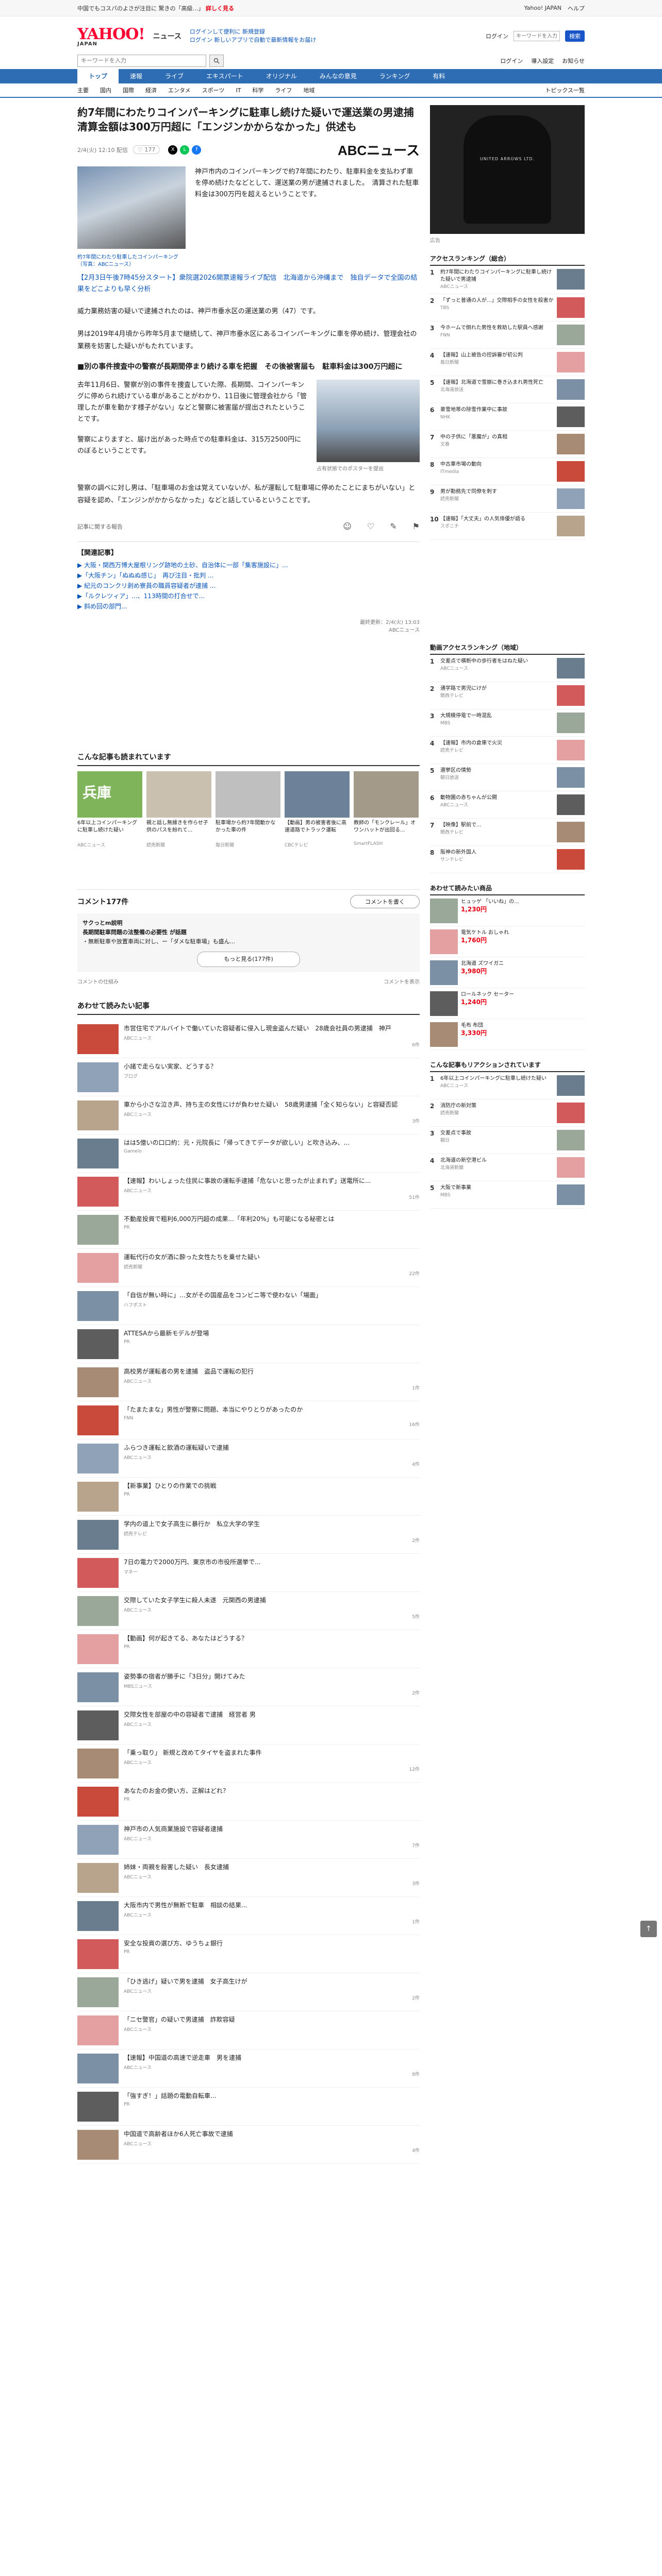 Image resolution: width=662 pixels, height=2576 pixels. I want to click on article-list-item: 【新事業】ひとりの作業での挑戦 PR, so click(249, 1497).